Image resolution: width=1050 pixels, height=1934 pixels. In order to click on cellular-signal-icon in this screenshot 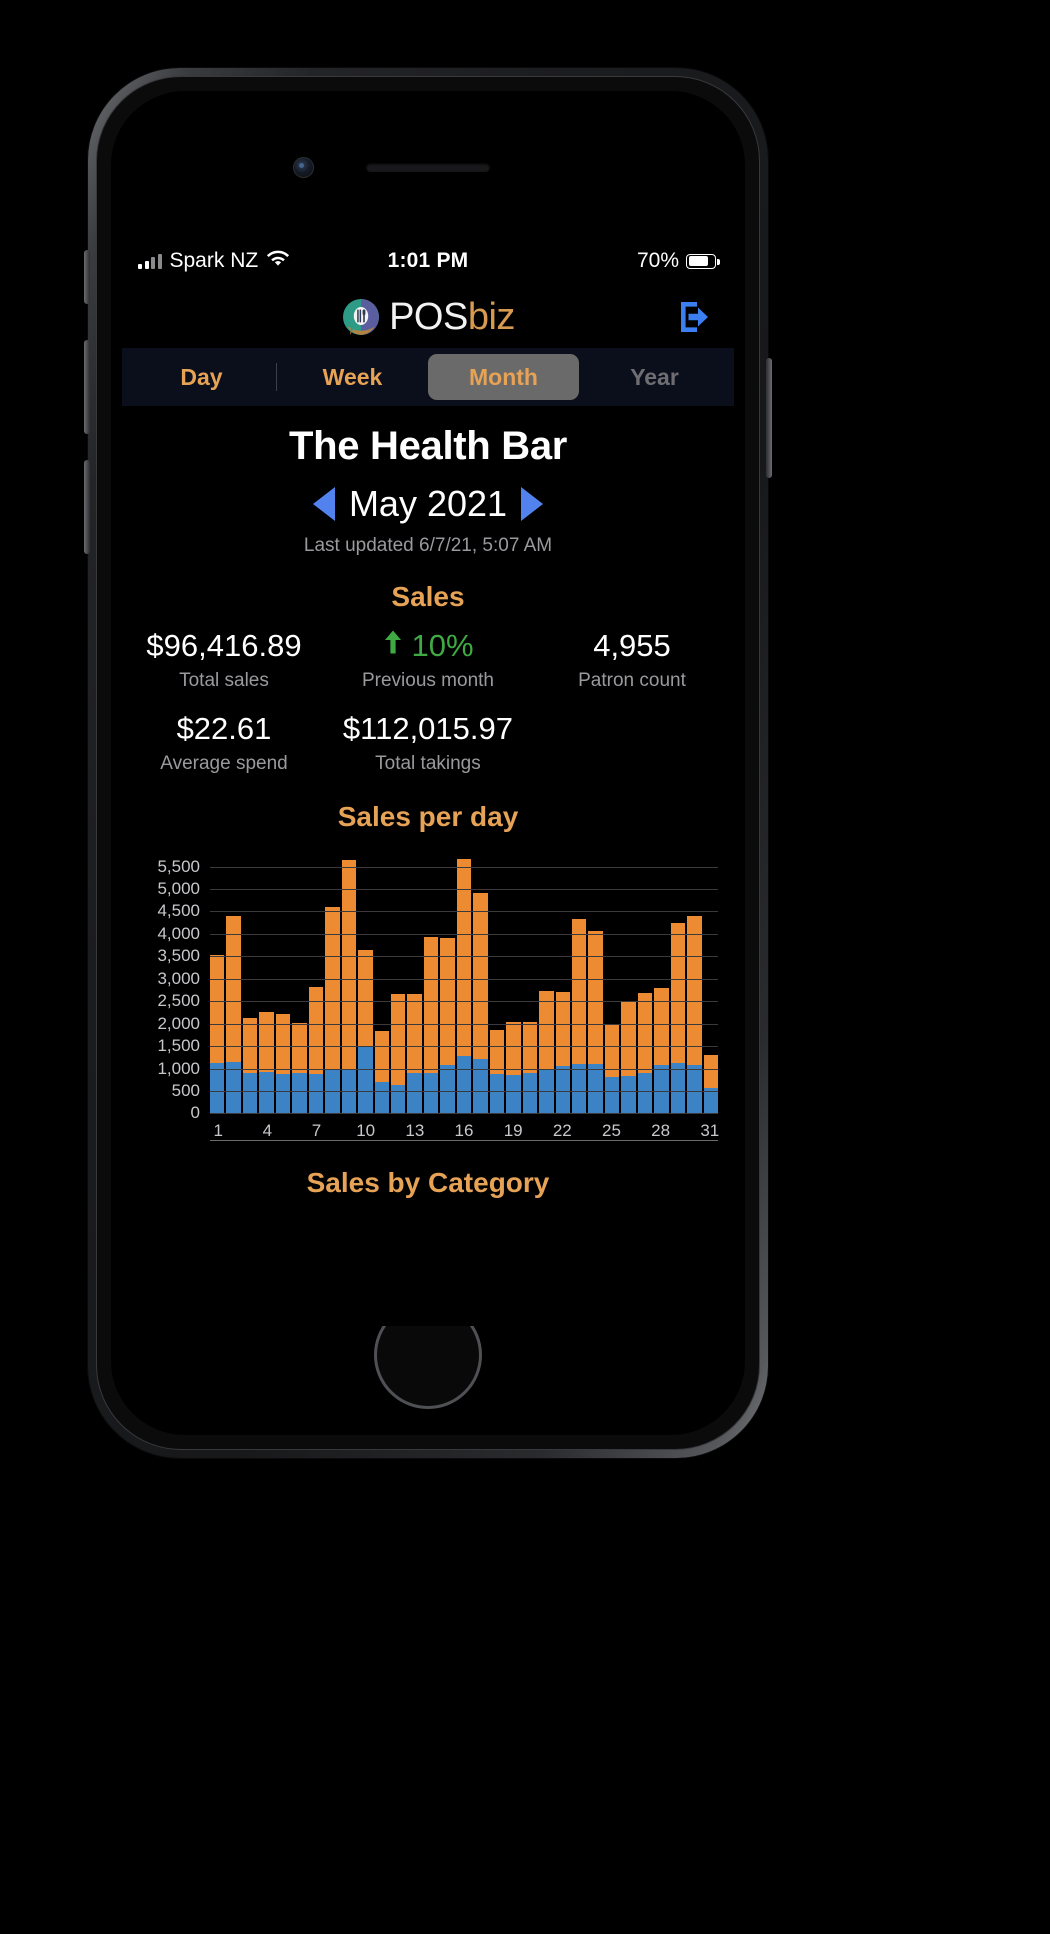, I will do `click(150, 261)`.